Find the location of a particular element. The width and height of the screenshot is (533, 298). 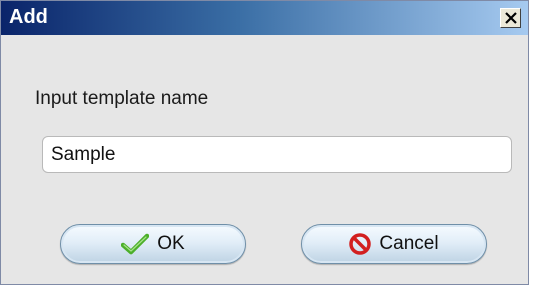

cancel-button: Cancel is located at coordinates (394, 244).